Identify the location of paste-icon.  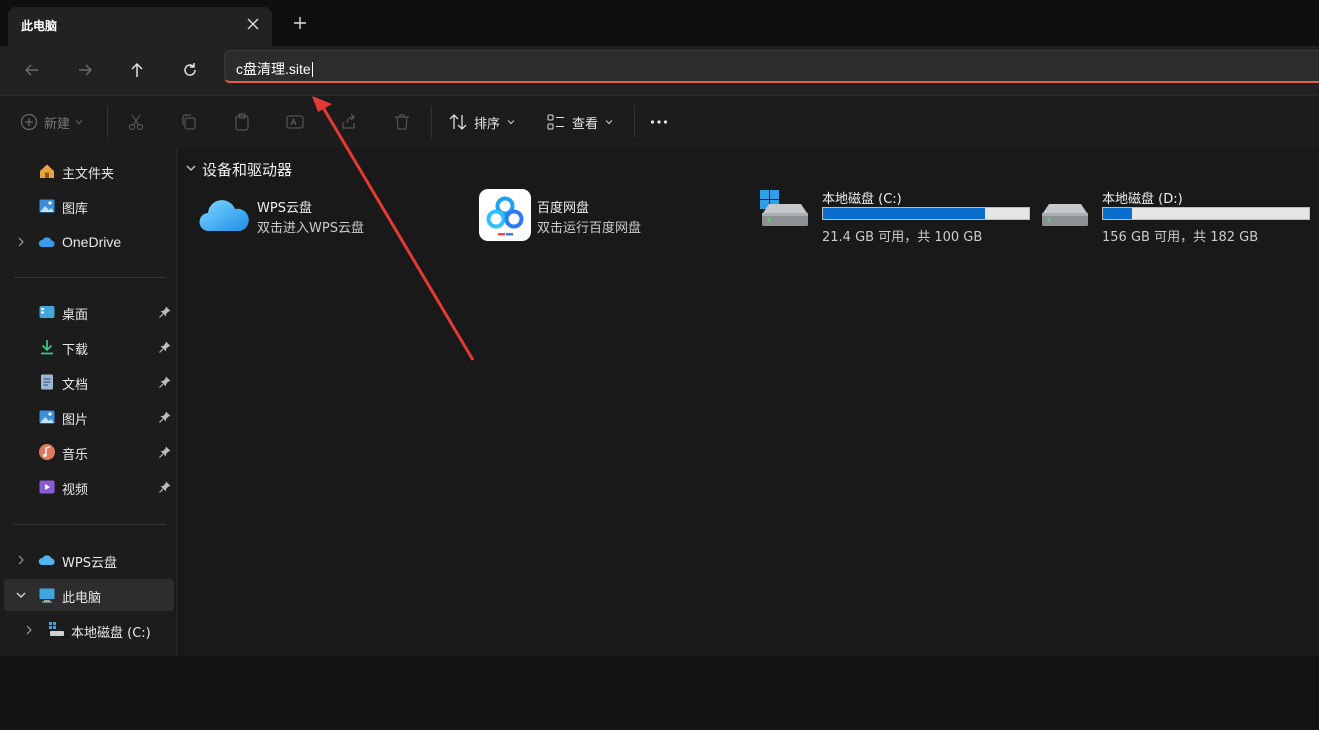
(242, 122).